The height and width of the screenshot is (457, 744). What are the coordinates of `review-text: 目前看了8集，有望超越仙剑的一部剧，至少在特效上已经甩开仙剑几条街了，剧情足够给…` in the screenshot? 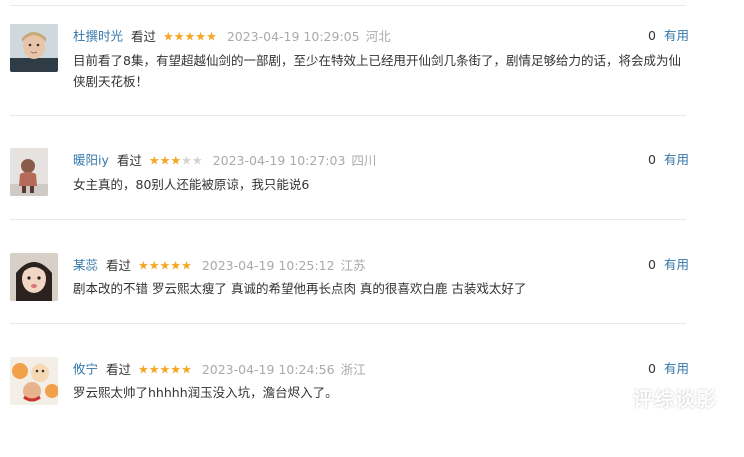 It's located at (377, 71).